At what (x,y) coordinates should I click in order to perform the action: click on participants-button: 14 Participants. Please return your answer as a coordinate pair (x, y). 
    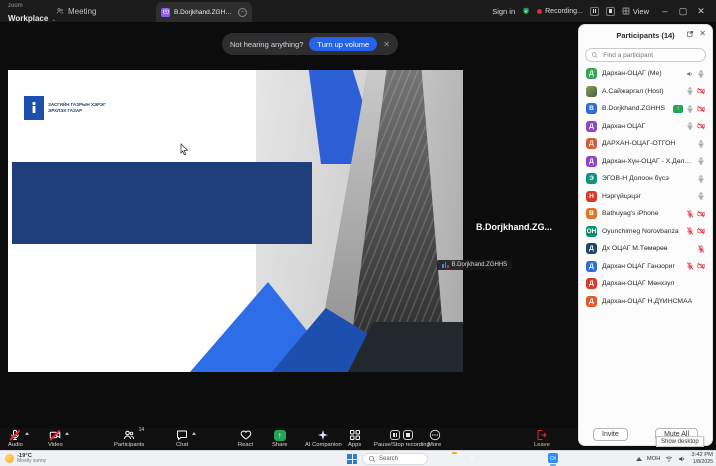
    Looking at the image, I should click on (129, 437).